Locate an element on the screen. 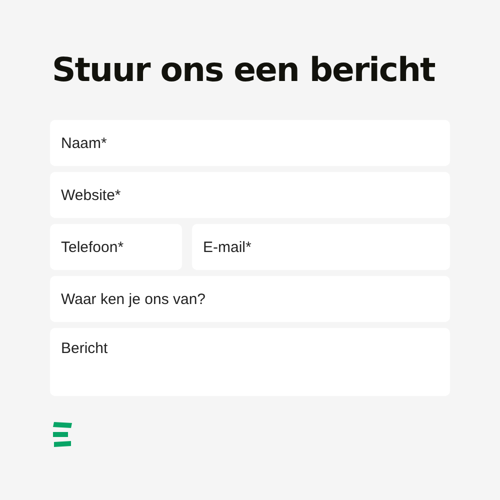 This screenshot has width=500, height=500. input-field: Waar ken je ons van? is located at coordinates (250, 299).